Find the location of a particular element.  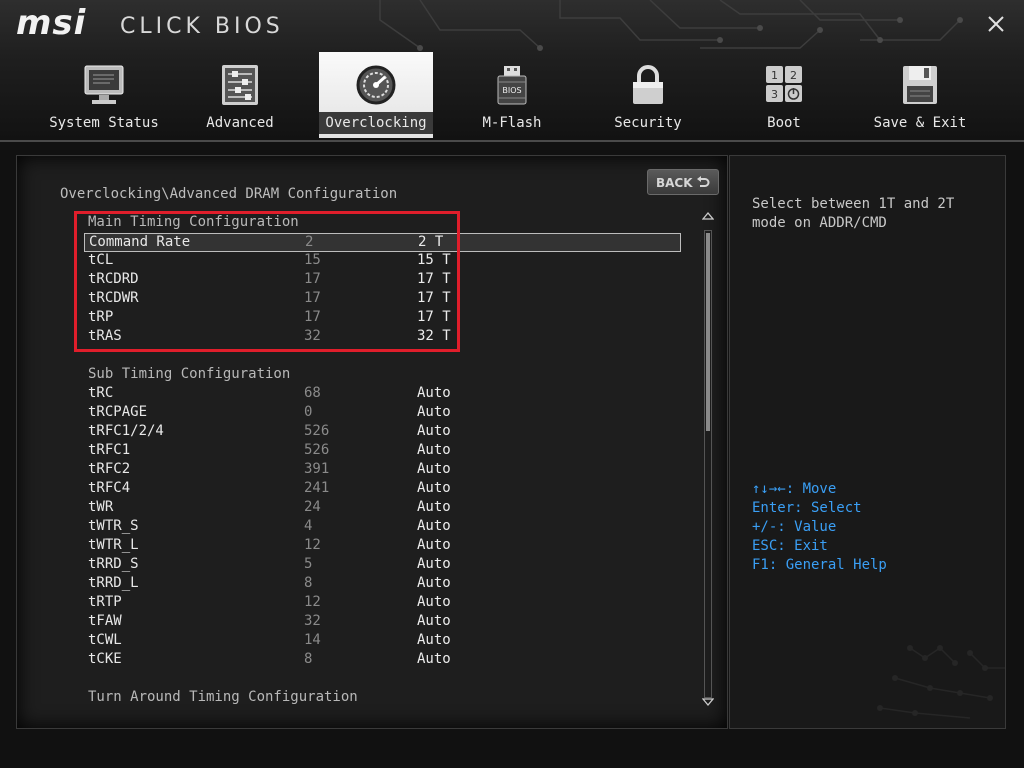

setting-row-trc: tRC 68 Auto is located at coordinates (382, 394).